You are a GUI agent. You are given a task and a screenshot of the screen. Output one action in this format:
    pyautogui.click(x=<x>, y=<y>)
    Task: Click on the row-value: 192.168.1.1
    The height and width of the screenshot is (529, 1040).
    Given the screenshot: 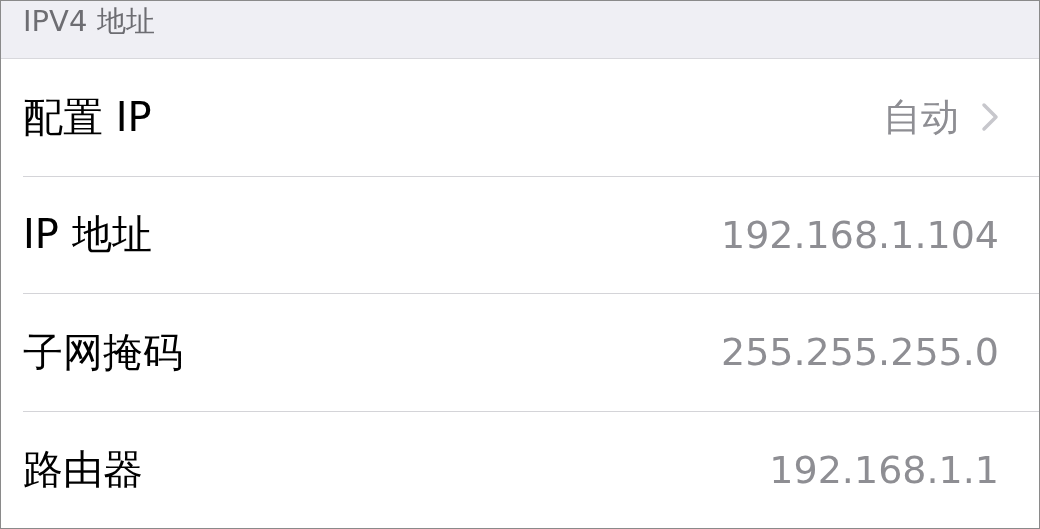 What is the action you would take?
    pyautogui.click(x=884, y=469)
    